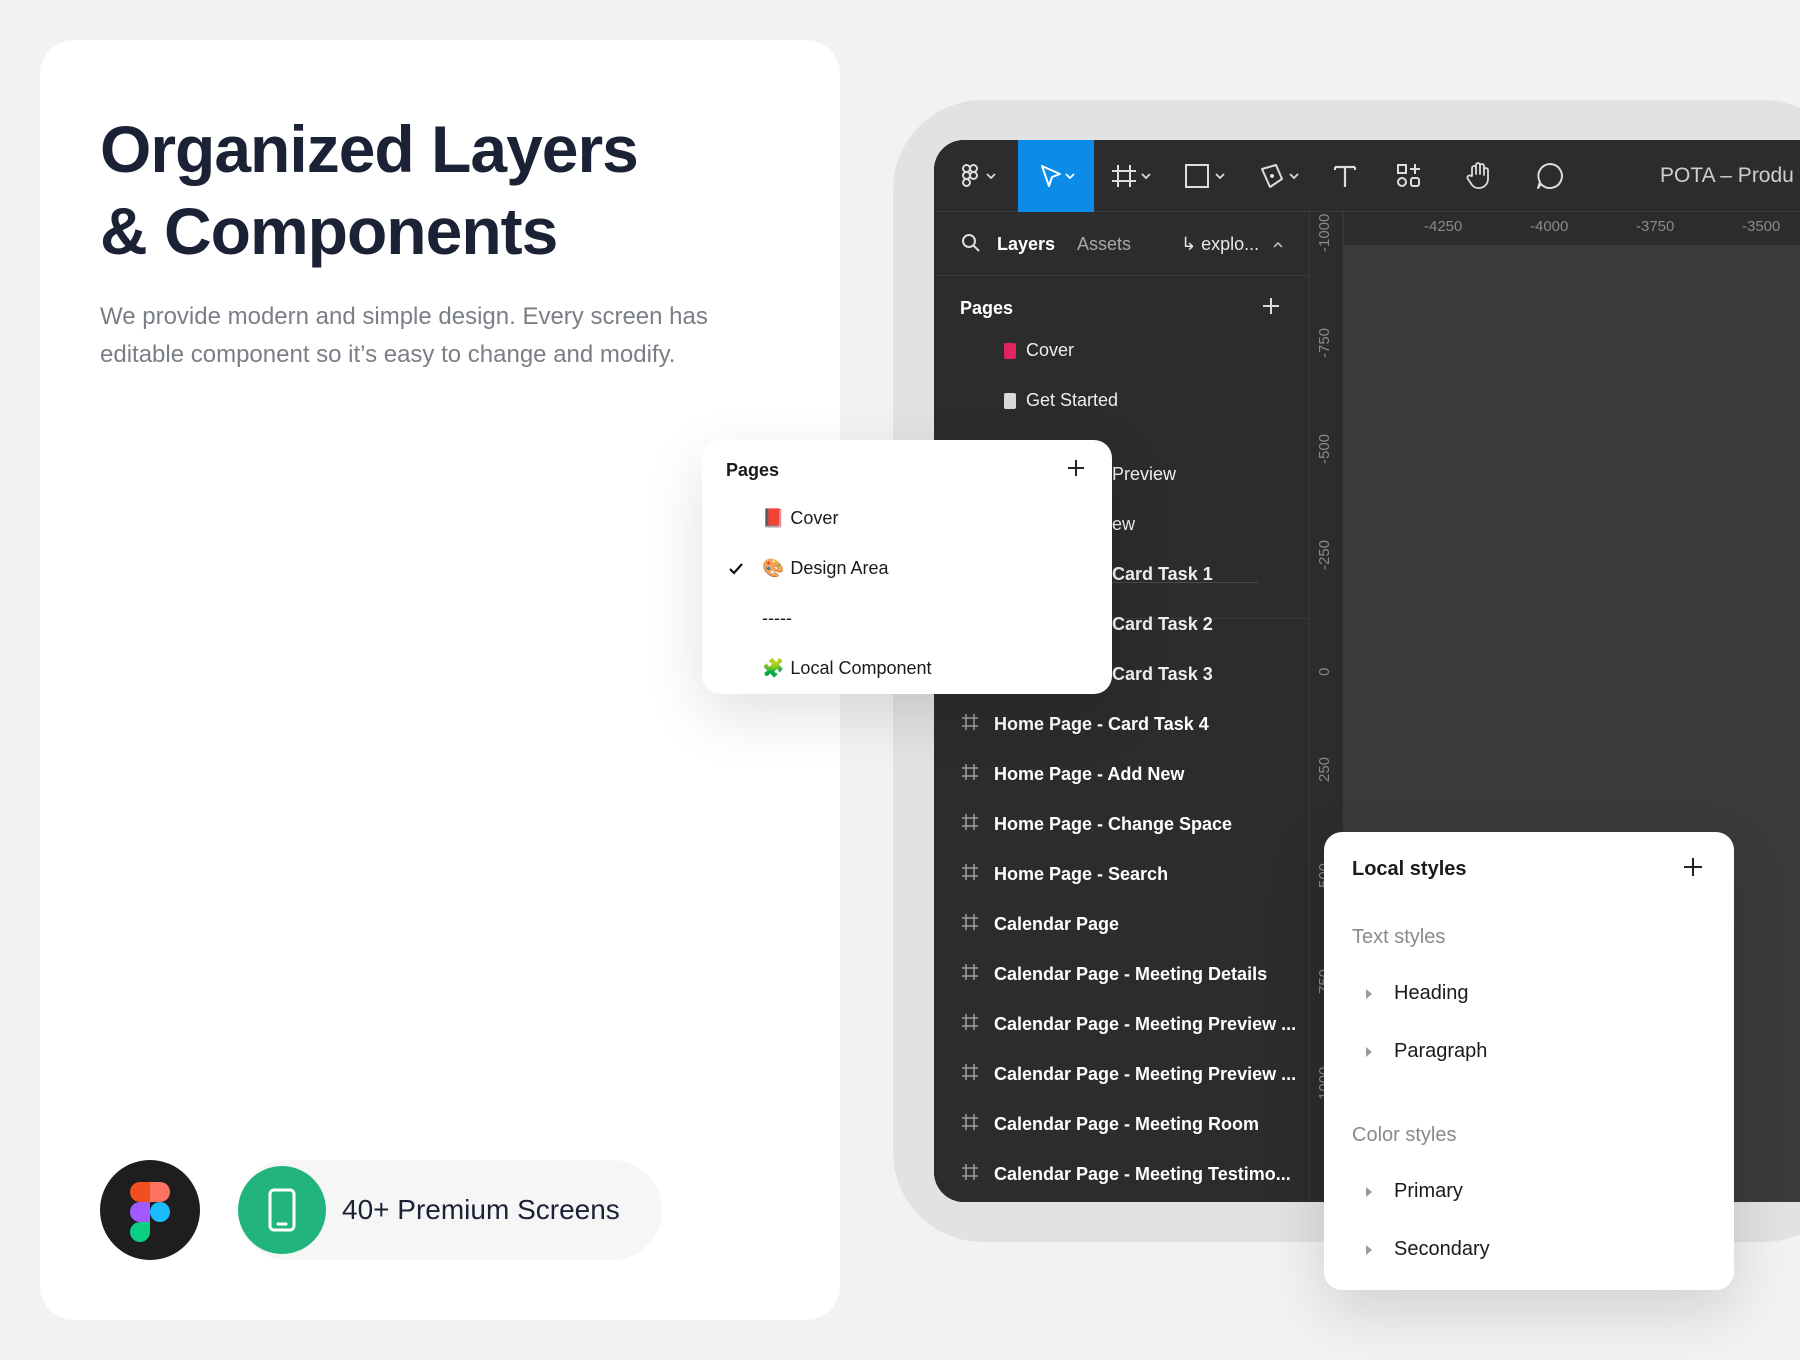 This screenshot has width=1800, height=1360. I want to click on pages-header: Pages, so click(987, 308).